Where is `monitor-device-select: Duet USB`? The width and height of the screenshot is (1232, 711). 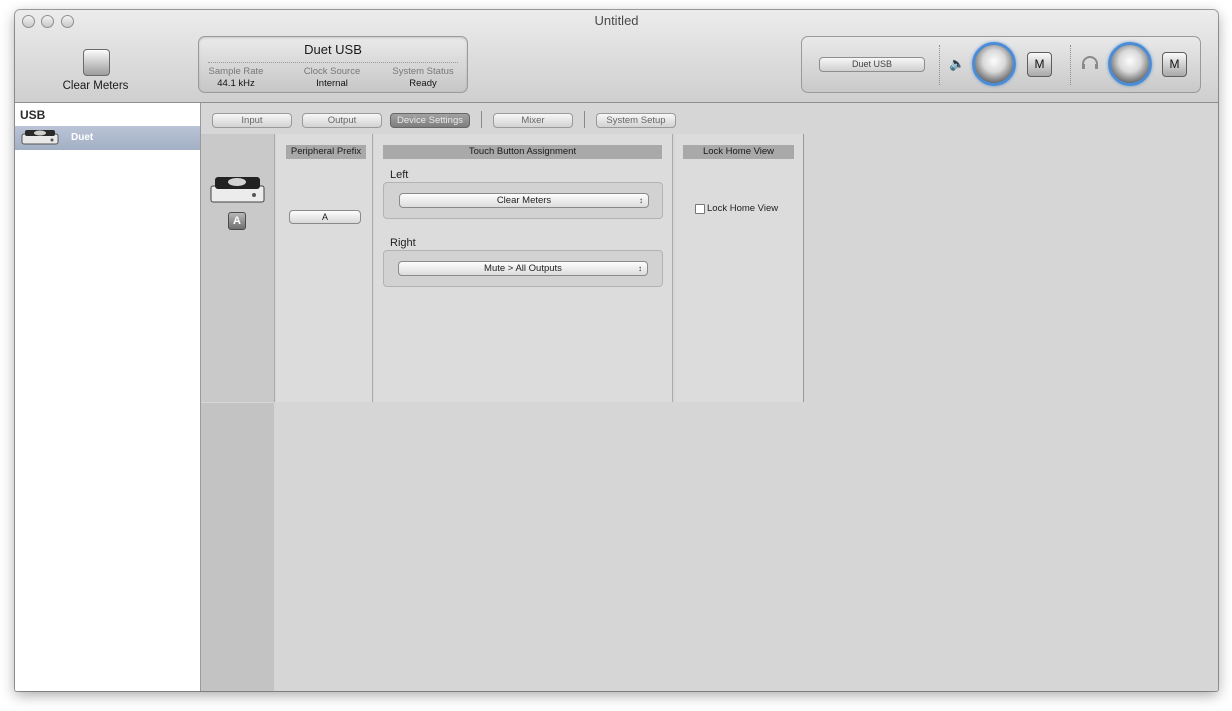
monitor-device-select: Duet USB is located at coordinates (872, 64).